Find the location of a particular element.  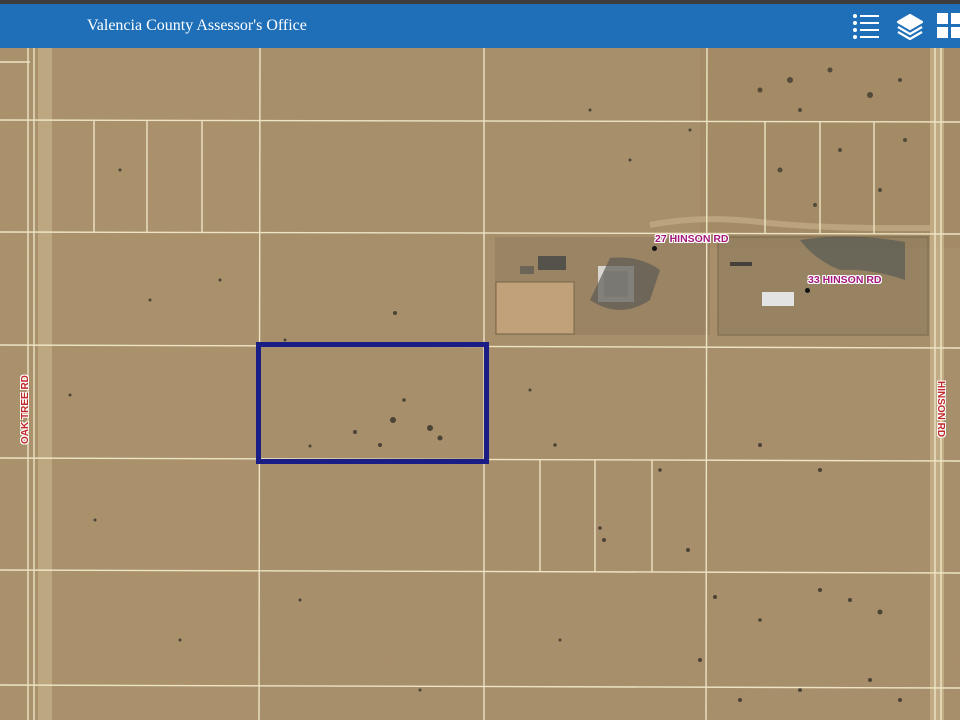

list-button is located at coordinates (866, 26).